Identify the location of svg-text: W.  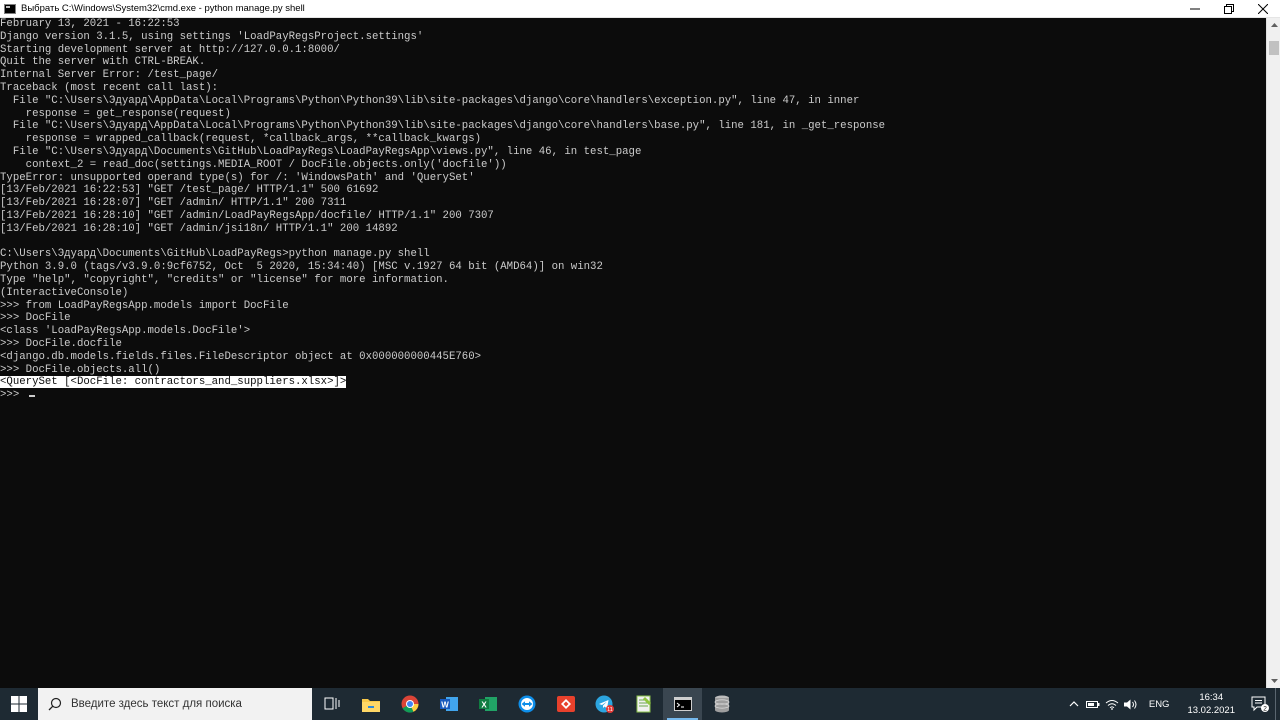
(445, 705).